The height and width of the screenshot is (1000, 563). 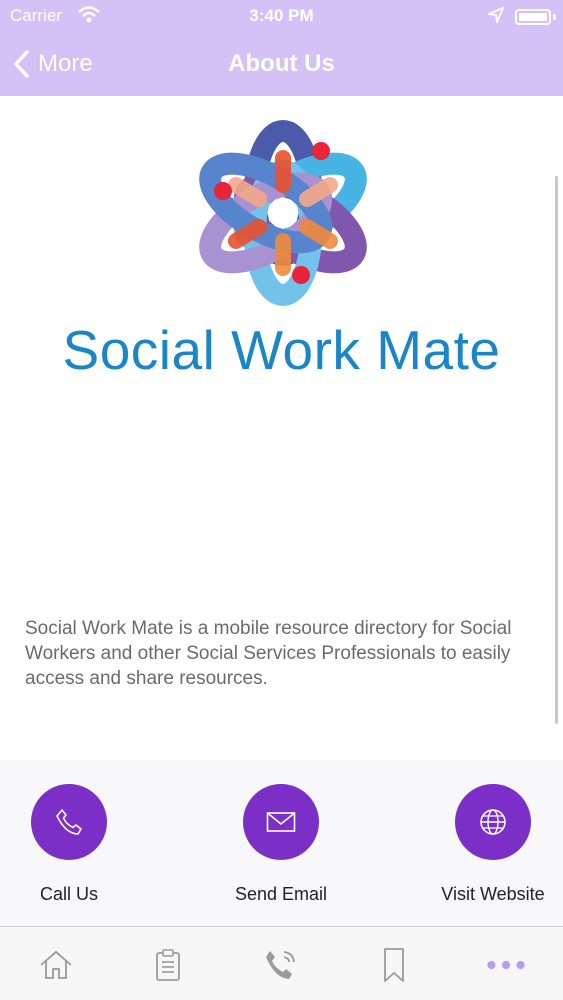 I want to click on page-title: About Us, so click(x=281, y=63).